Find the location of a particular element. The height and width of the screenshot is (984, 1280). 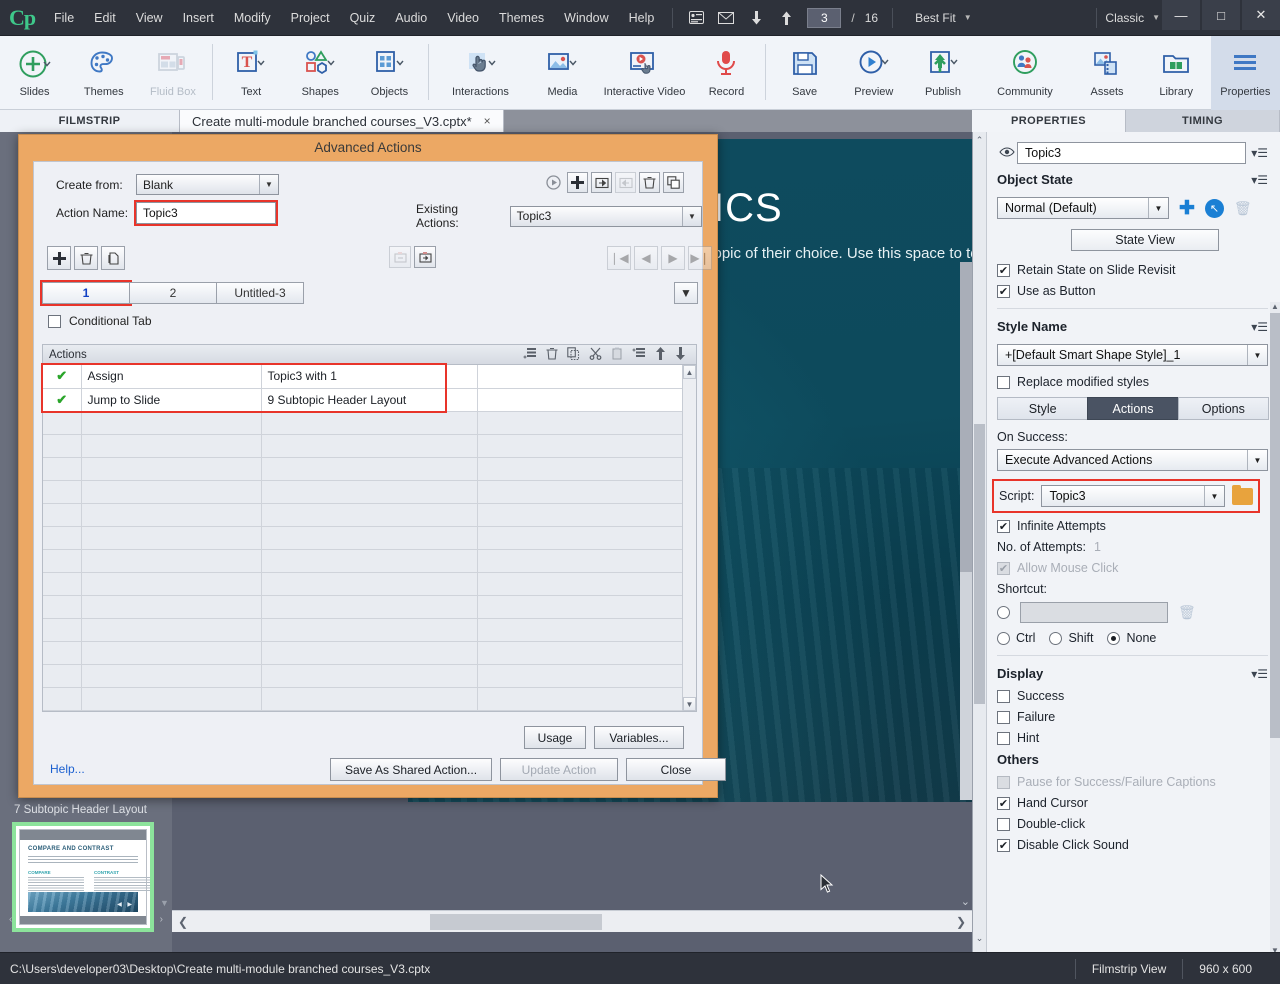

object-name-input: Topic3 is located at coordinates (1131, 153).